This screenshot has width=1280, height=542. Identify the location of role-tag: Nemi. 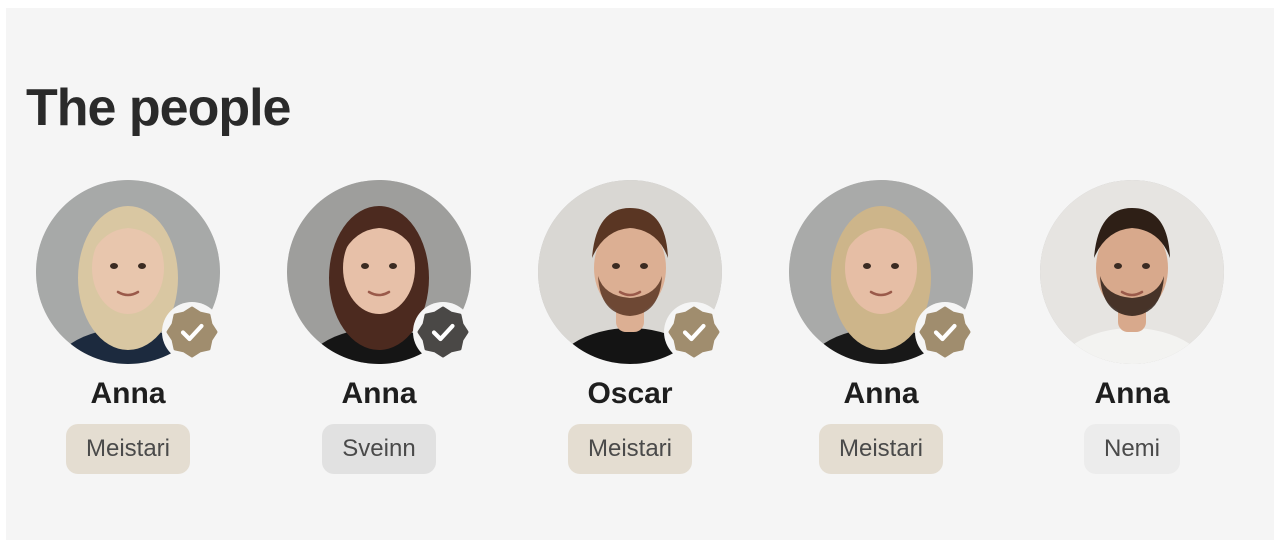
(1131, 449).